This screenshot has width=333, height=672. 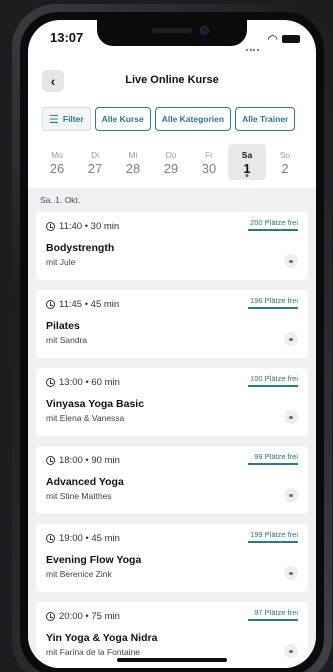 I want to click on day-weekday: Sa, so click(x=247, y=155).